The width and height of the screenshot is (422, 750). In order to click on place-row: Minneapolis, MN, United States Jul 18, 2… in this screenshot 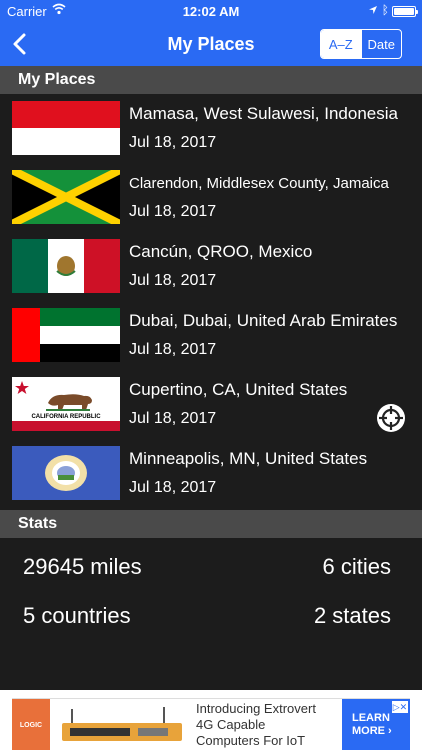, I will do `click(211, 475)`.